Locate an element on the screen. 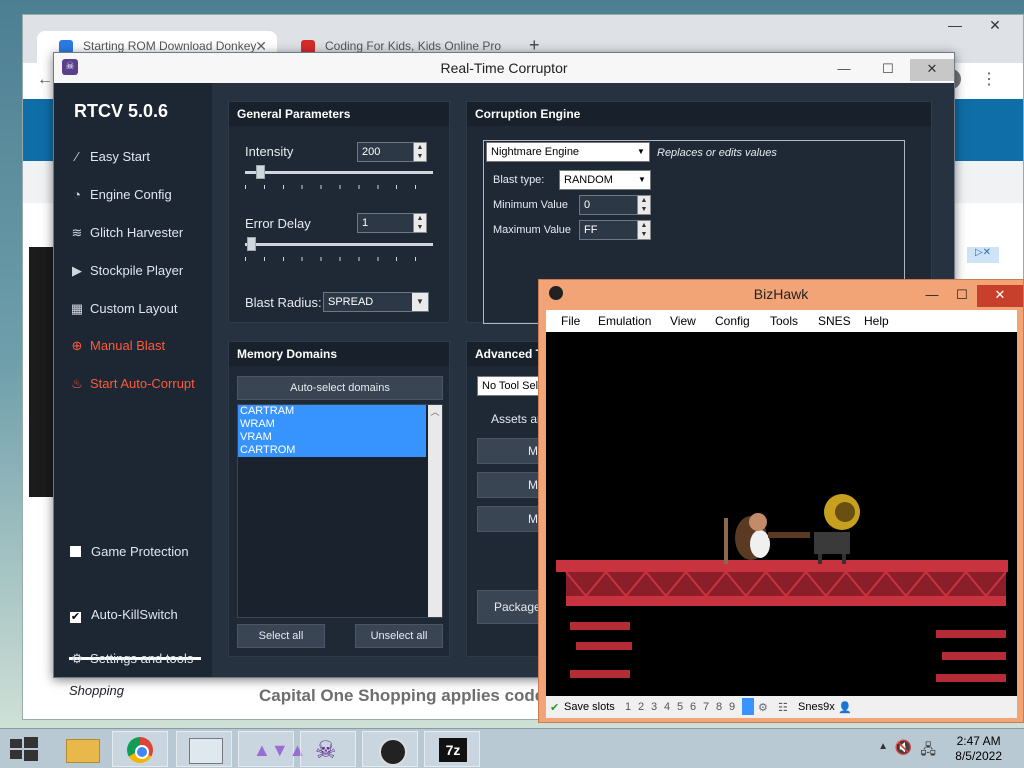 The width and height of the screenshot is (1024, 768). bizhawk-icon is located at coordinates (390, 749).